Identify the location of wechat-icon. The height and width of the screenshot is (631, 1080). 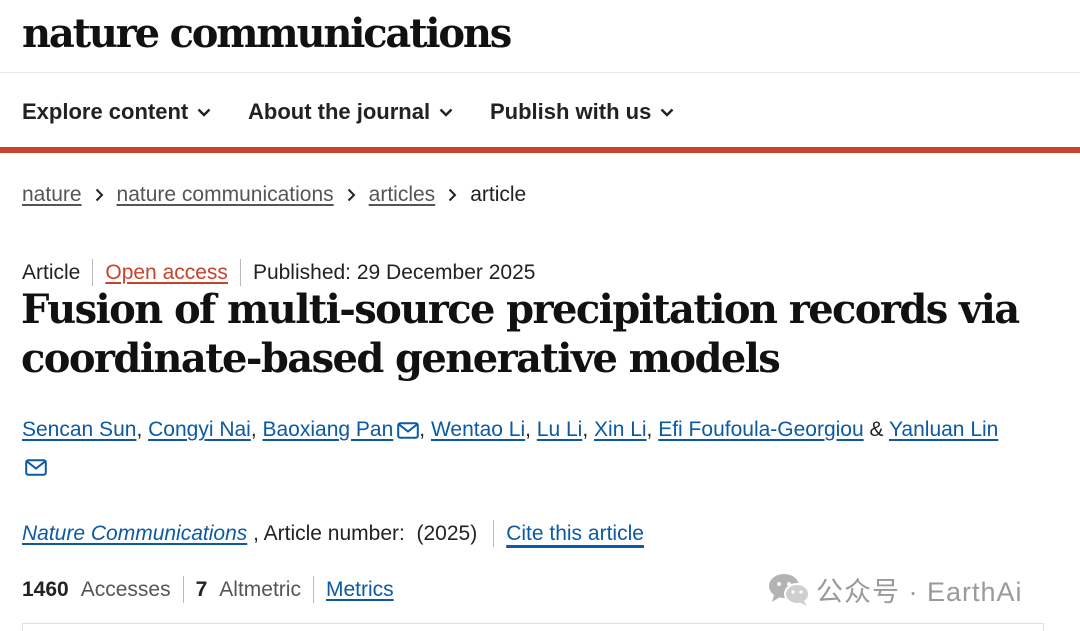
(789, 589).